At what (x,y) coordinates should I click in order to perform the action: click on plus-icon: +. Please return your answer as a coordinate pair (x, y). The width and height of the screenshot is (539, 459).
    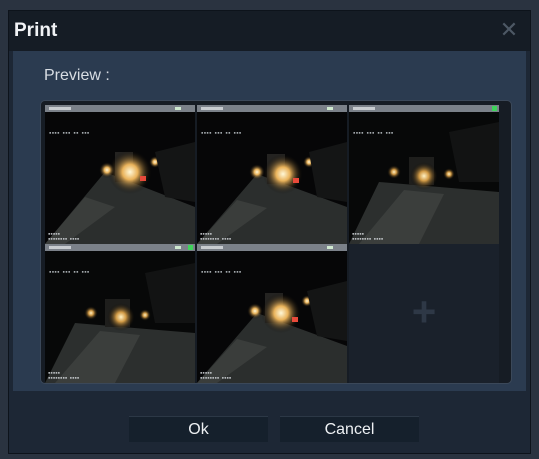
    Looking at the image, I should click on (424, 311).